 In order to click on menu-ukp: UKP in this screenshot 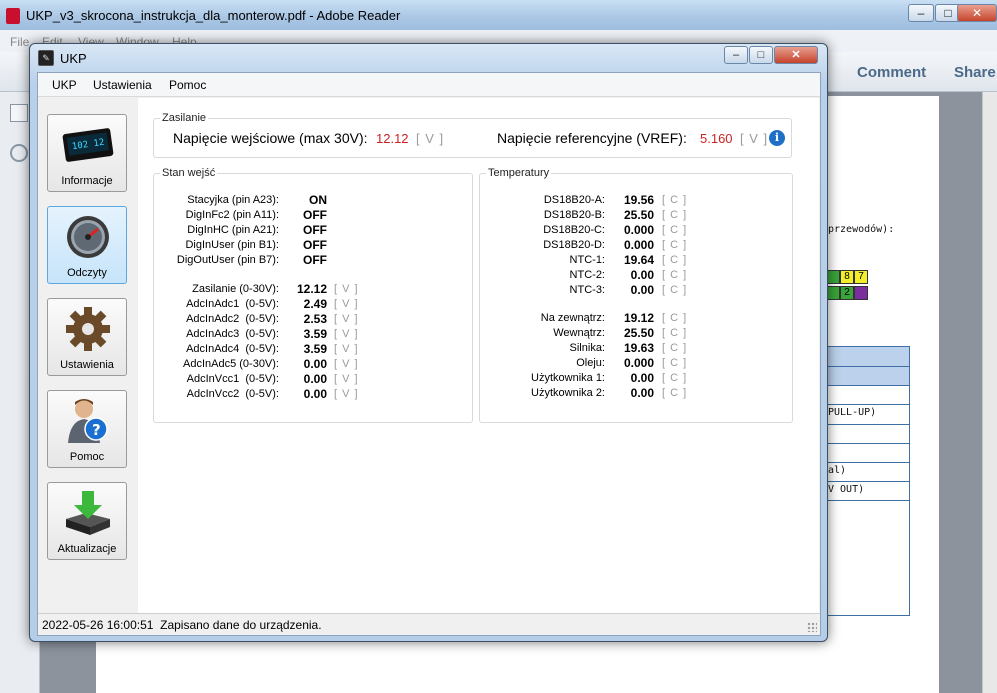, I will do `click(64, 85)`.